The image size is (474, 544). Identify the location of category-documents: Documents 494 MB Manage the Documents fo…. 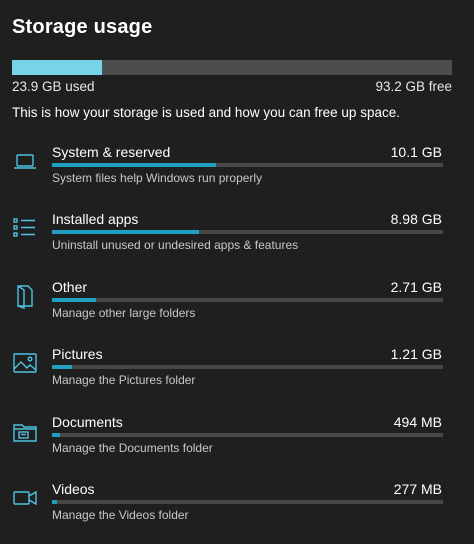
(237, 445).